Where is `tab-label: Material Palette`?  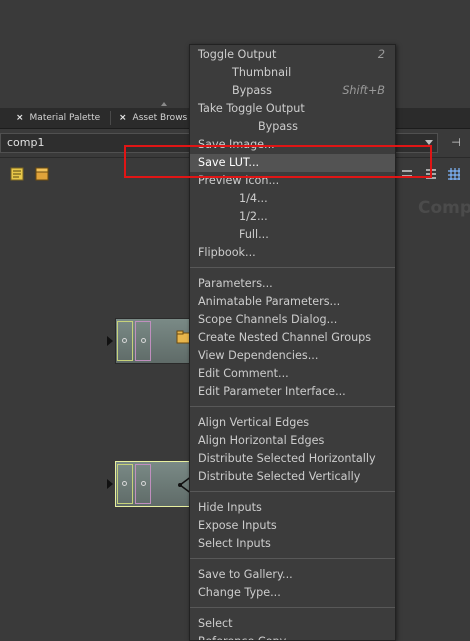 tab-label: Material Palette is located at coordinates (65, 118).